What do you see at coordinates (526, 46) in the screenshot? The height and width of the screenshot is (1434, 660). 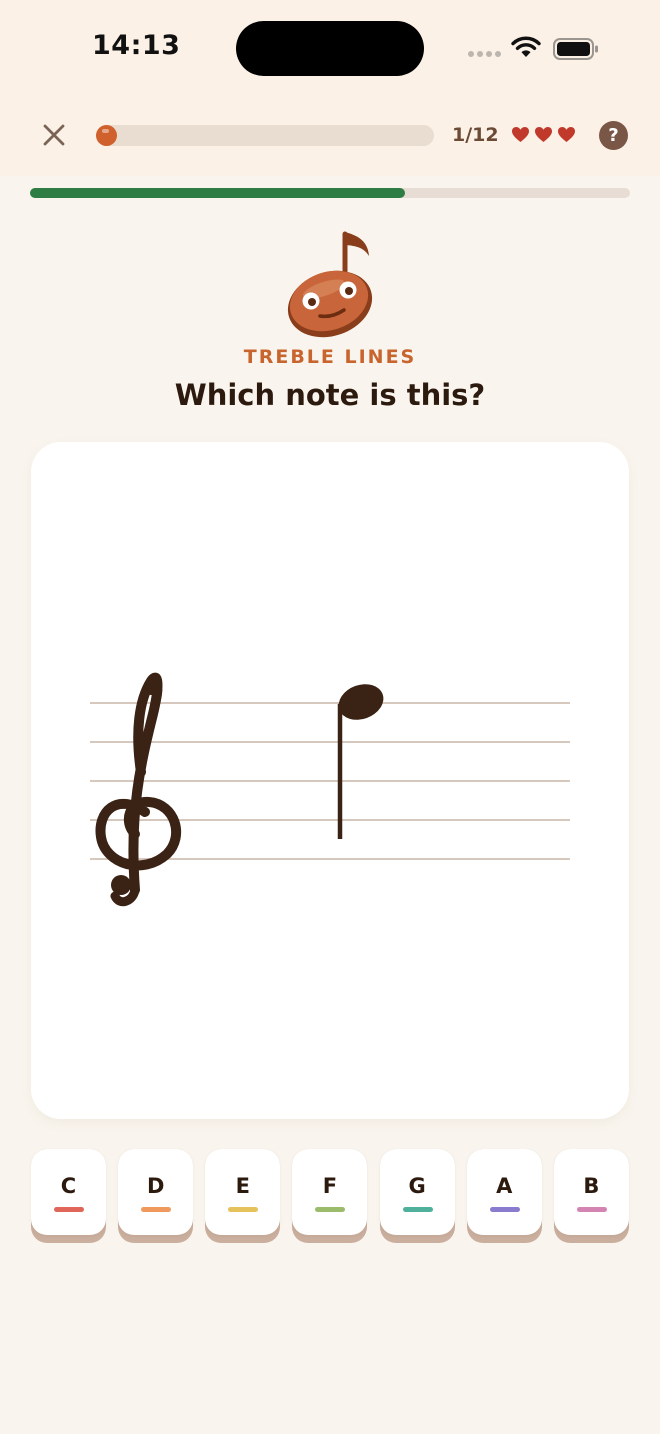 I see `wifi-icon` at bounding box center [526, 46].